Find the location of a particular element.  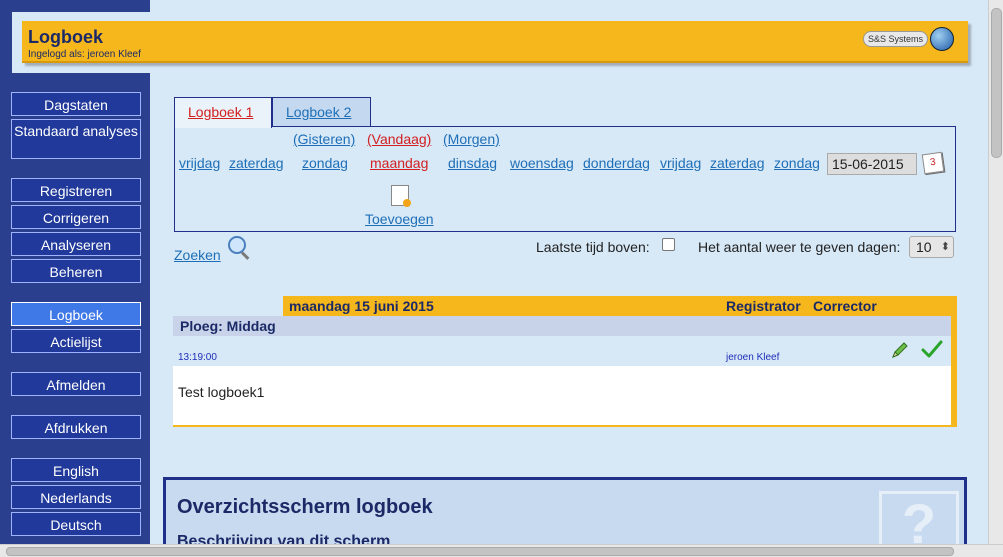

today-link: (Vandaag) is located at coordinates (399, 139).